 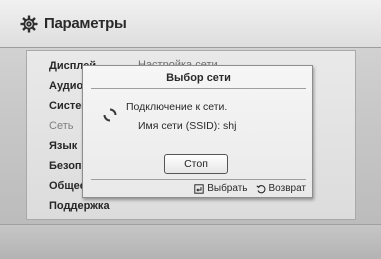 What do you see at coordinates (29, 24) in the screenshot?
I see `gear-icon` at bounding box center [29, 24].